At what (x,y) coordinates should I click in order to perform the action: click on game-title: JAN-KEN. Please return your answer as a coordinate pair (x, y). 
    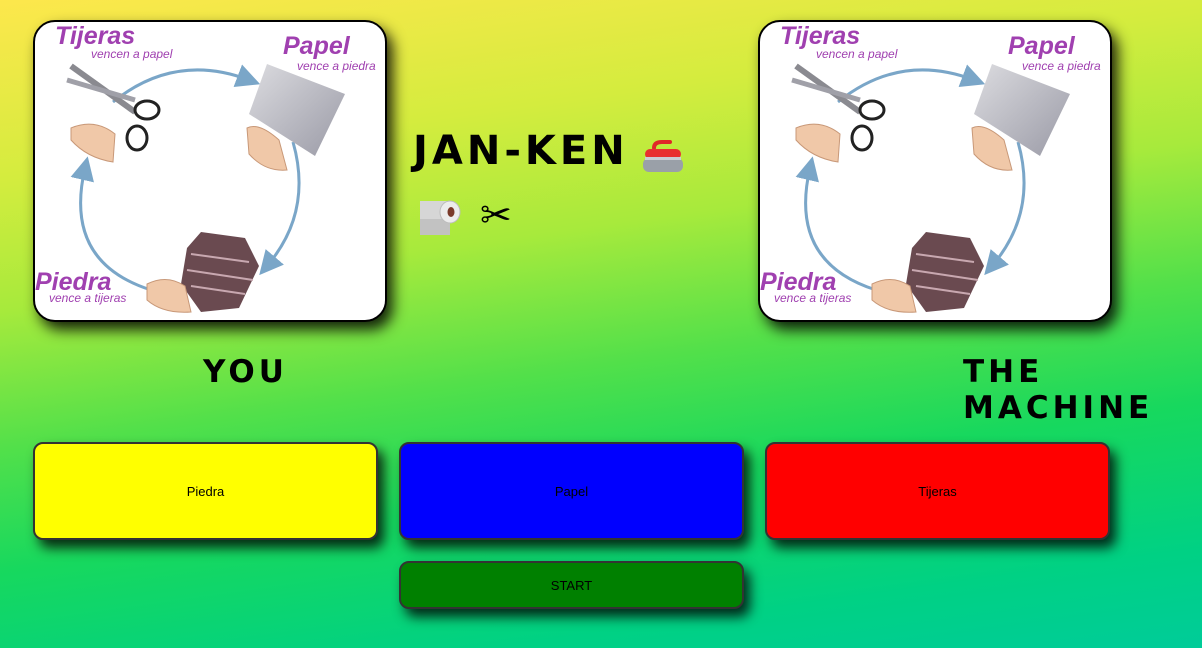
    Looking at the image, I should click on (521, 151).